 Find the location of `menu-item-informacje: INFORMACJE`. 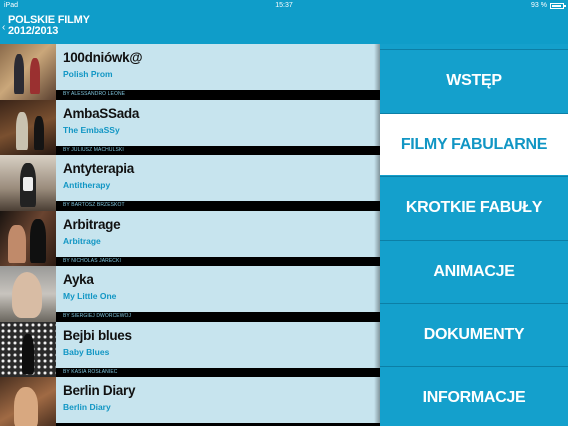

menu-item-informacje: INFORMACJE is located at coordinates (474, 396).